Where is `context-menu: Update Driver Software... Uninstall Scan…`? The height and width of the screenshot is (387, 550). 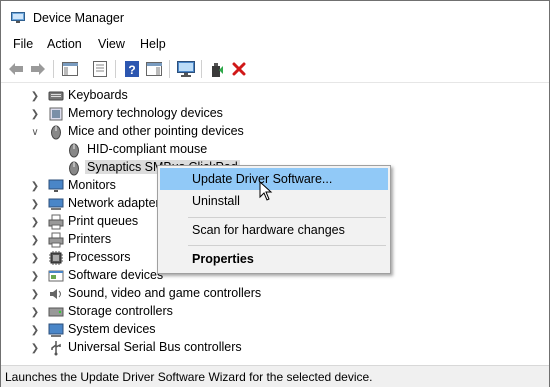 context-menu: Update Driver Software... Uninstall Scan… is located at coordinates (274, 219).